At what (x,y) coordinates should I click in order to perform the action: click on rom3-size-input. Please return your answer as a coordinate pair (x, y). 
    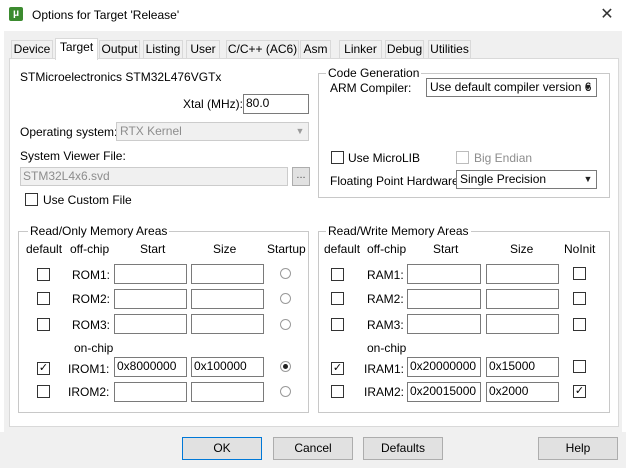
    Looking at the image, I should click on (227, 324).